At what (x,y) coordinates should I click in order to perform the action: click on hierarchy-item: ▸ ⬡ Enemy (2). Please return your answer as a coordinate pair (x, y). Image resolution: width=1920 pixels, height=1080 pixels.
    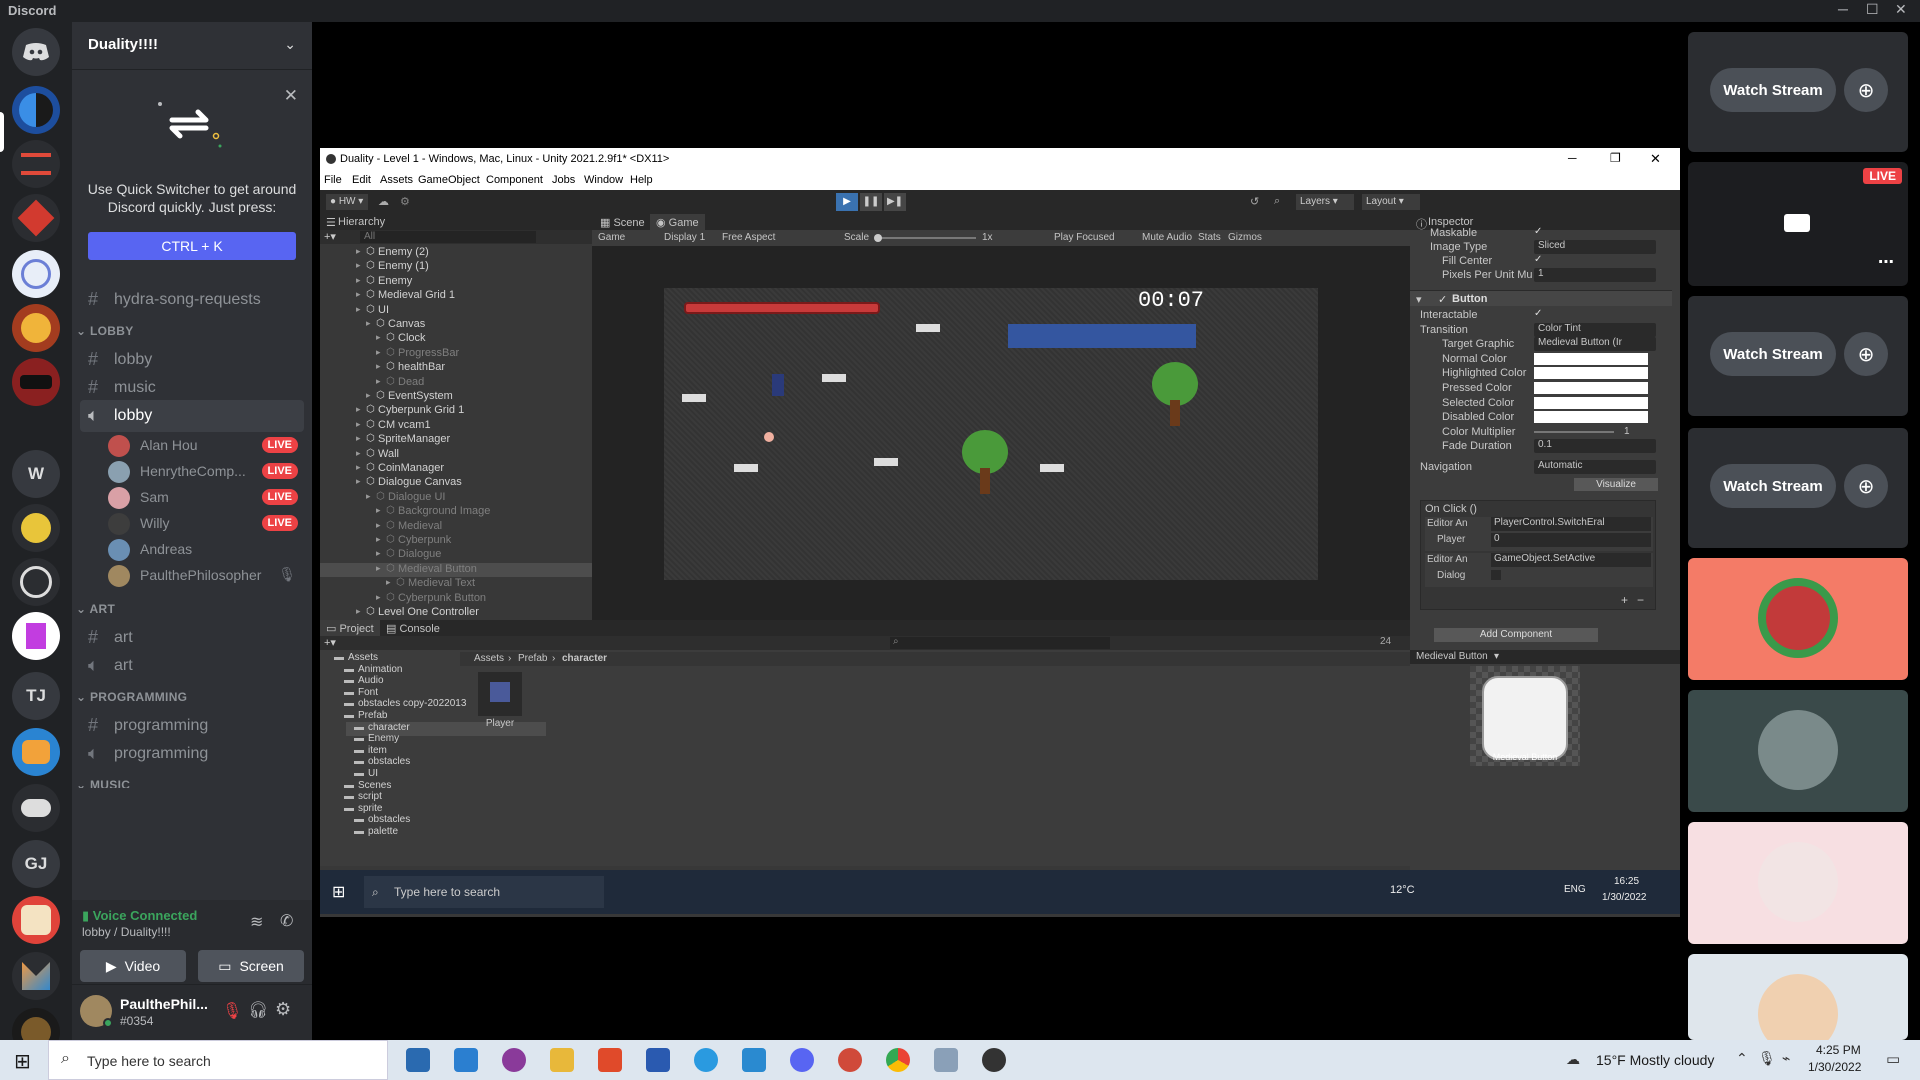
    Looking at the image, I should click on (456, 253).